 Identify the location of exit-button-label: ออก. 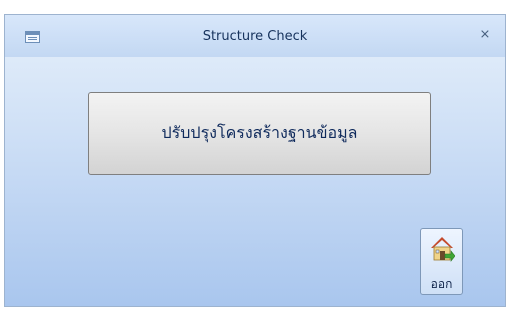
(441, 284).